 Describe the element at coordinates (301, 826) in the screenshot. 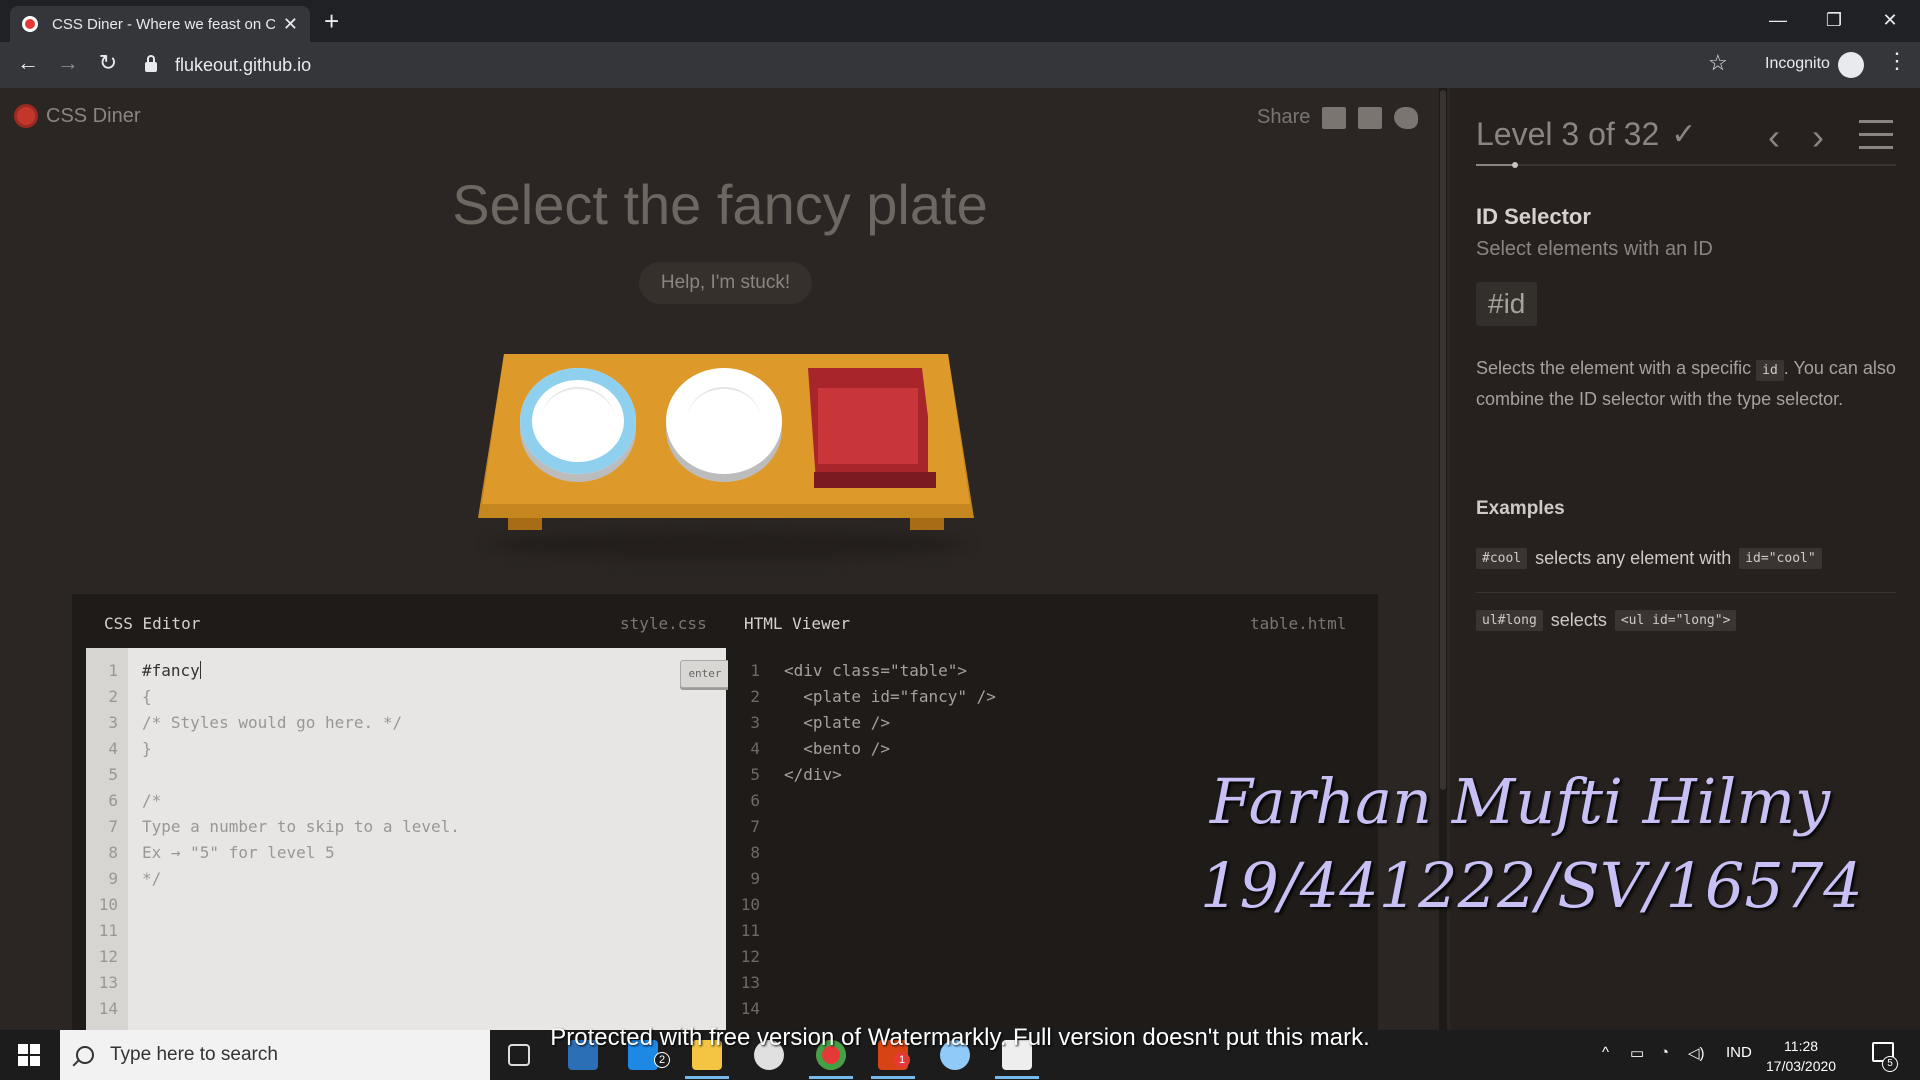

I see `css-line: Type a number to skip to a level.` at that location.